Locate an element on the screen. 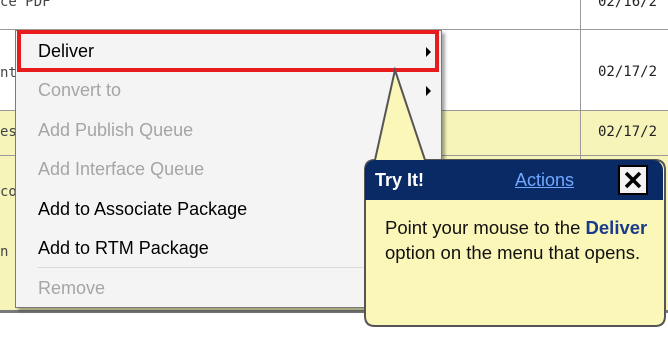  callout-text: option on the menu that opens. is located at coordinates (513, 252).